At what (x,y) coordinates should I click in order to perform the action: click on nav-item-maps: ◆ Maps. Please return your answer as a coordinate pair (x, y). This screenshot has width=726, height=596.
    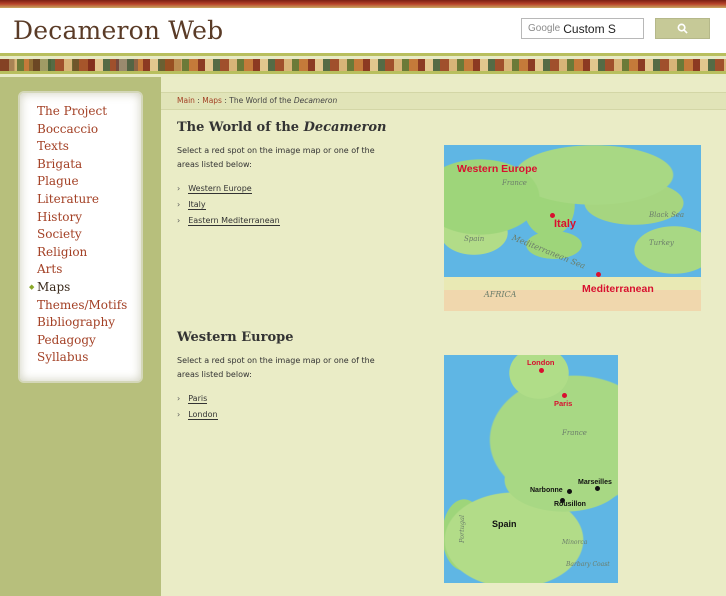
    Looking at the image, I should click on (80, 288).